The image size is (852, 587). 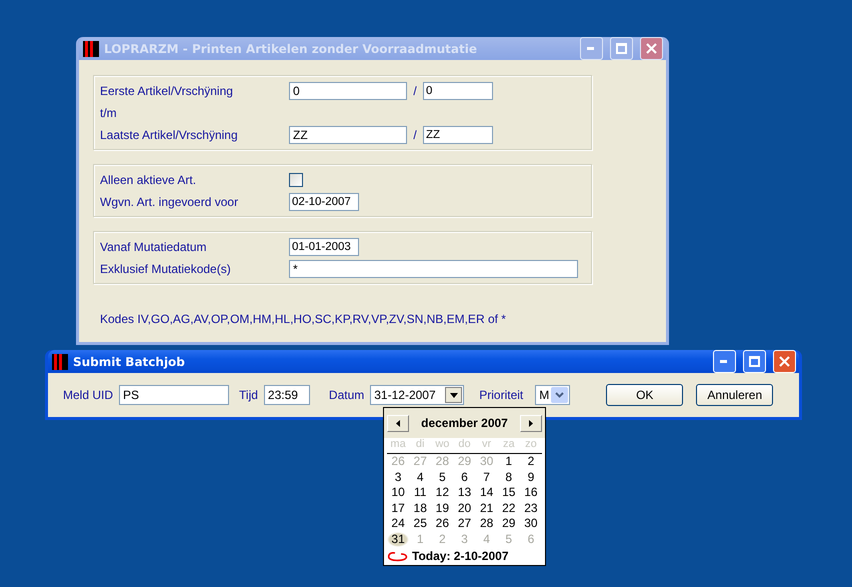 I want to click on input-field: *, so click(x=433, y=269).